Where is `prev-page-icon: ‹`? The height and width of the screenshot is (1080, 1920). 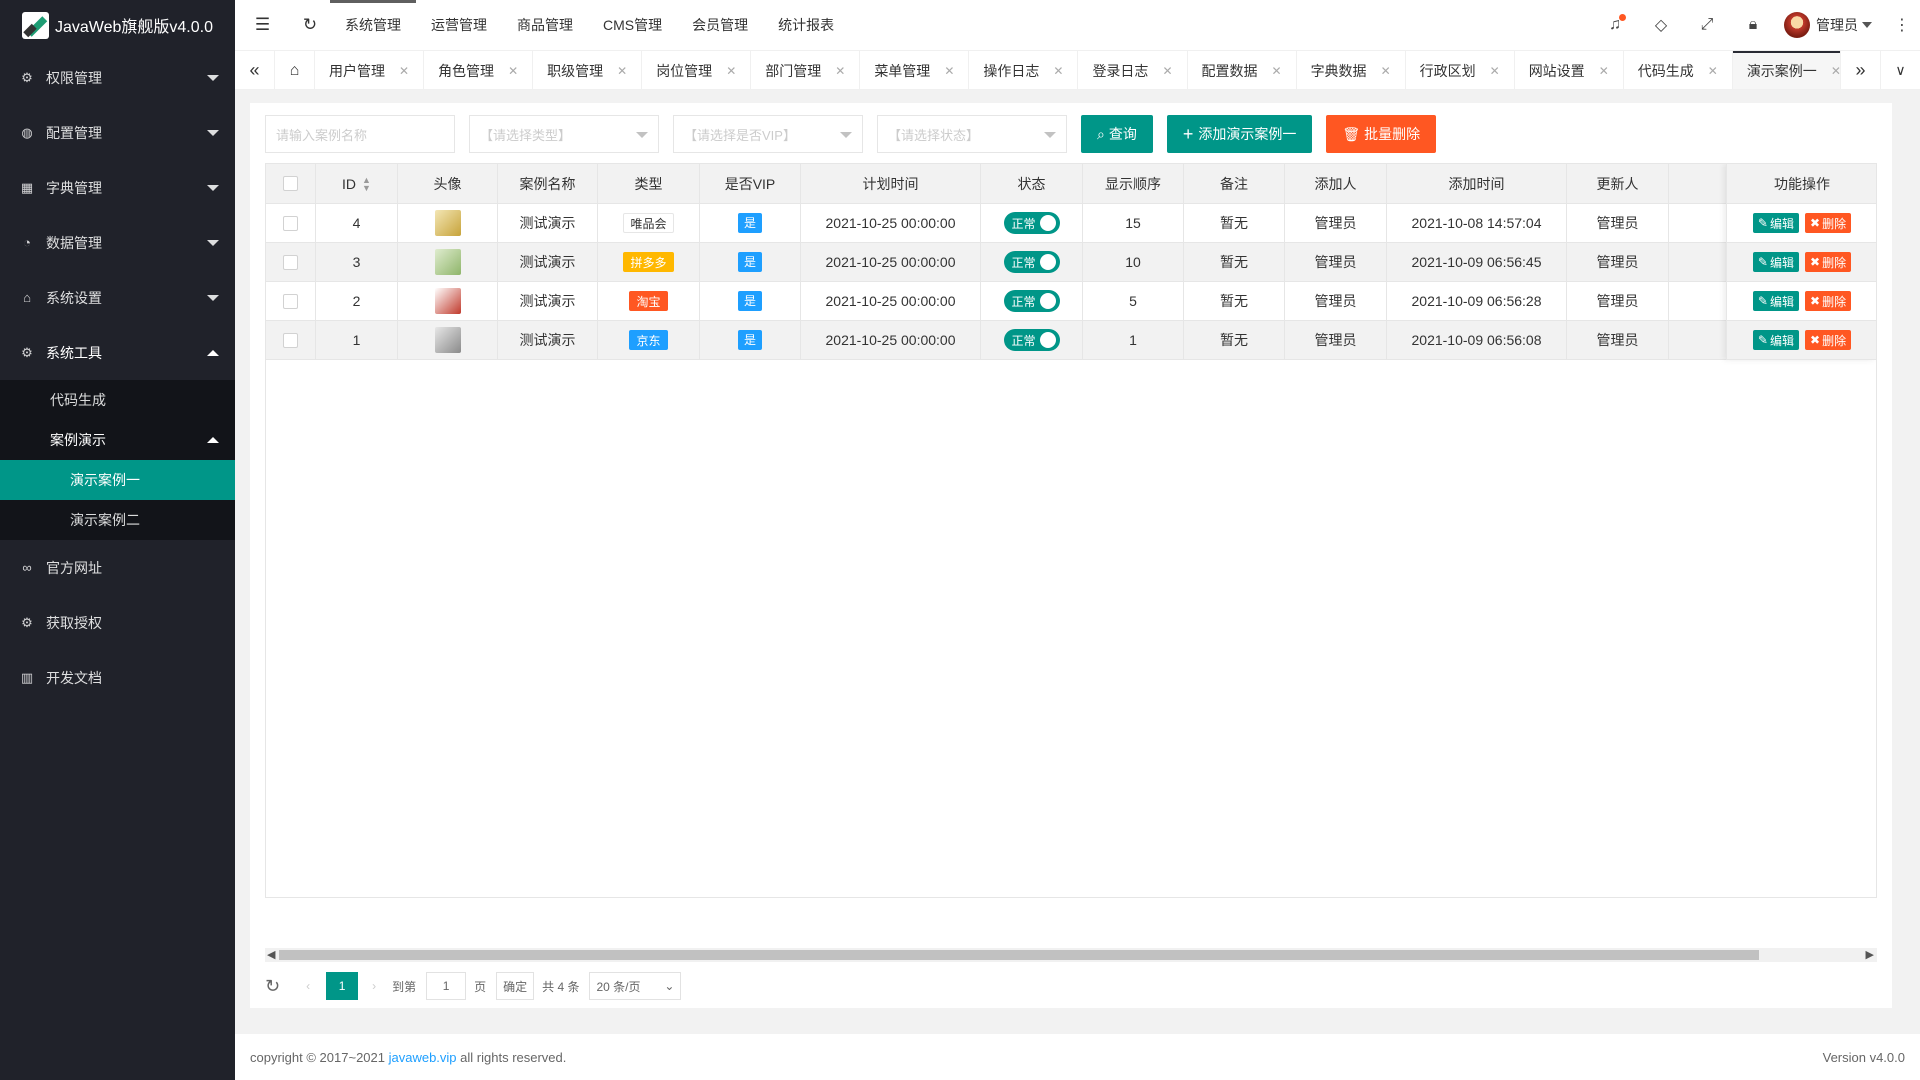
prev-page-icon: ‹ is located at coordinates (308, 986).